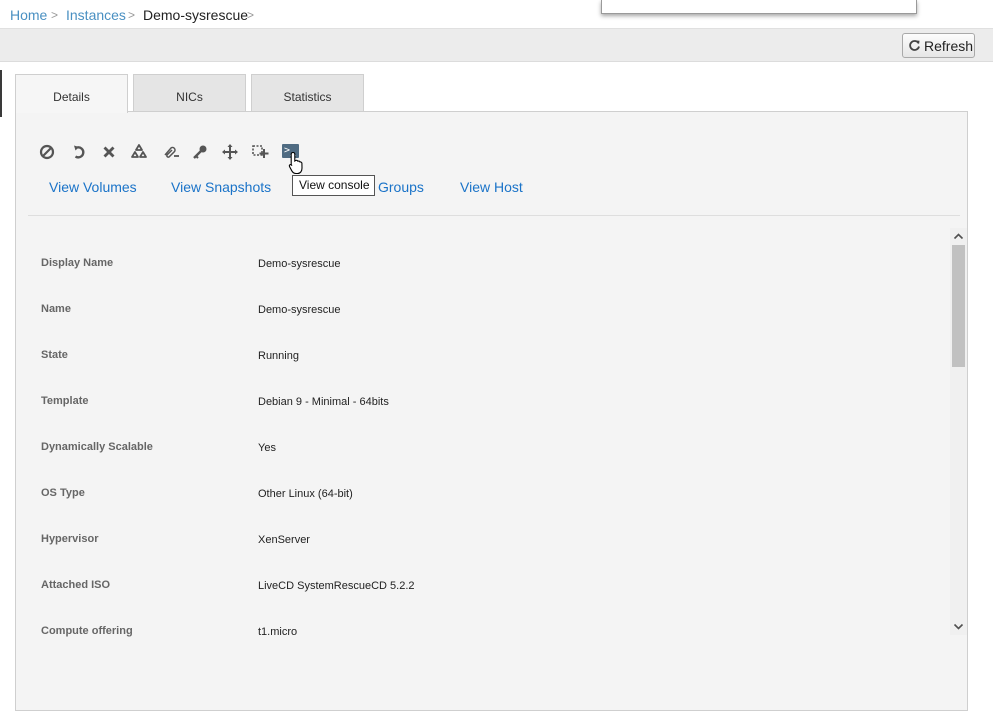 The width and height of the screenshot is (993, 728). What do you see at coordinates (47, 152) in the screenshot?
I see `stop-icon` at bounding box center [47, 152].